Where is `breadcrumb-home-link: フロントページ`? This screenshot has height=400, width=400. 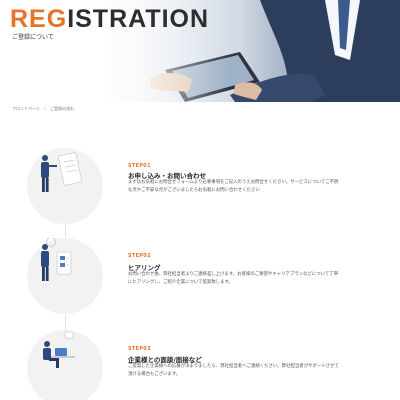
breadcrumb-home-link: フロントページ is located at coordinates (26, 108).